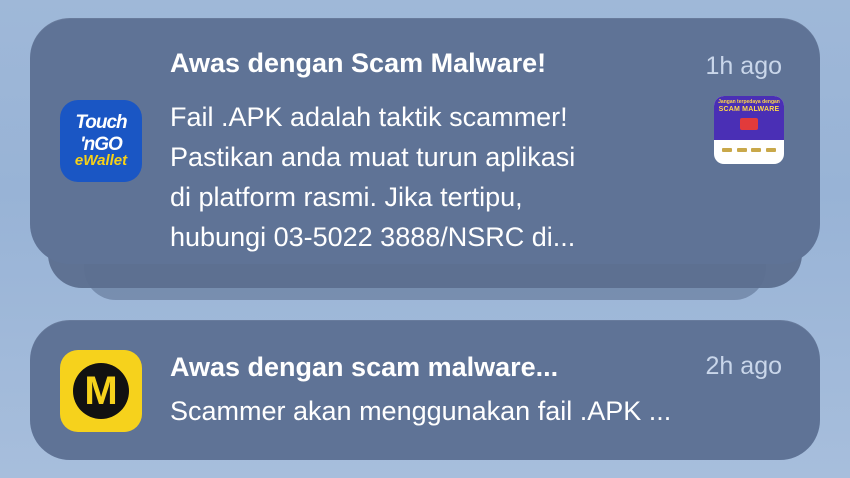  I want to click on notification-thumbnail-image: Jangan terpedaya dengan SCAM MALWARE, so click(749, 130).